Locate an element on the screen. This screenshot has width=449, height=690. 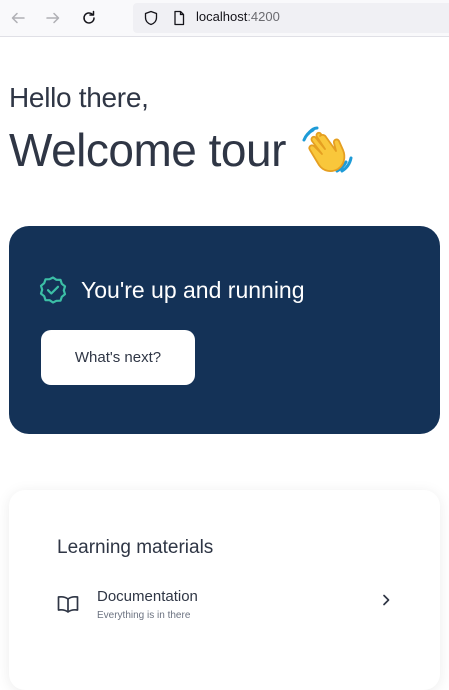
chevron-right-icon is located at coordinates (386, 600).